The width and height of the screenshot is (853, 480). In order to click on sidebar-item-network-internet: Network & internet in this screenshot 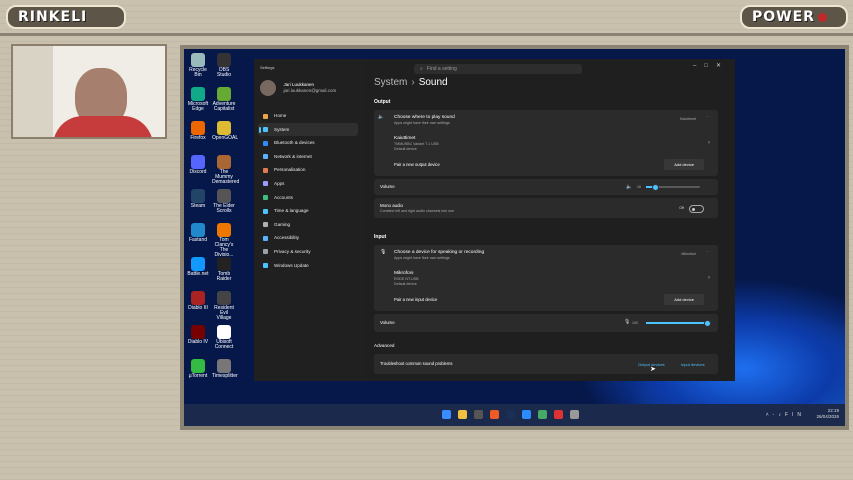, I will do `click(308, 157)`.